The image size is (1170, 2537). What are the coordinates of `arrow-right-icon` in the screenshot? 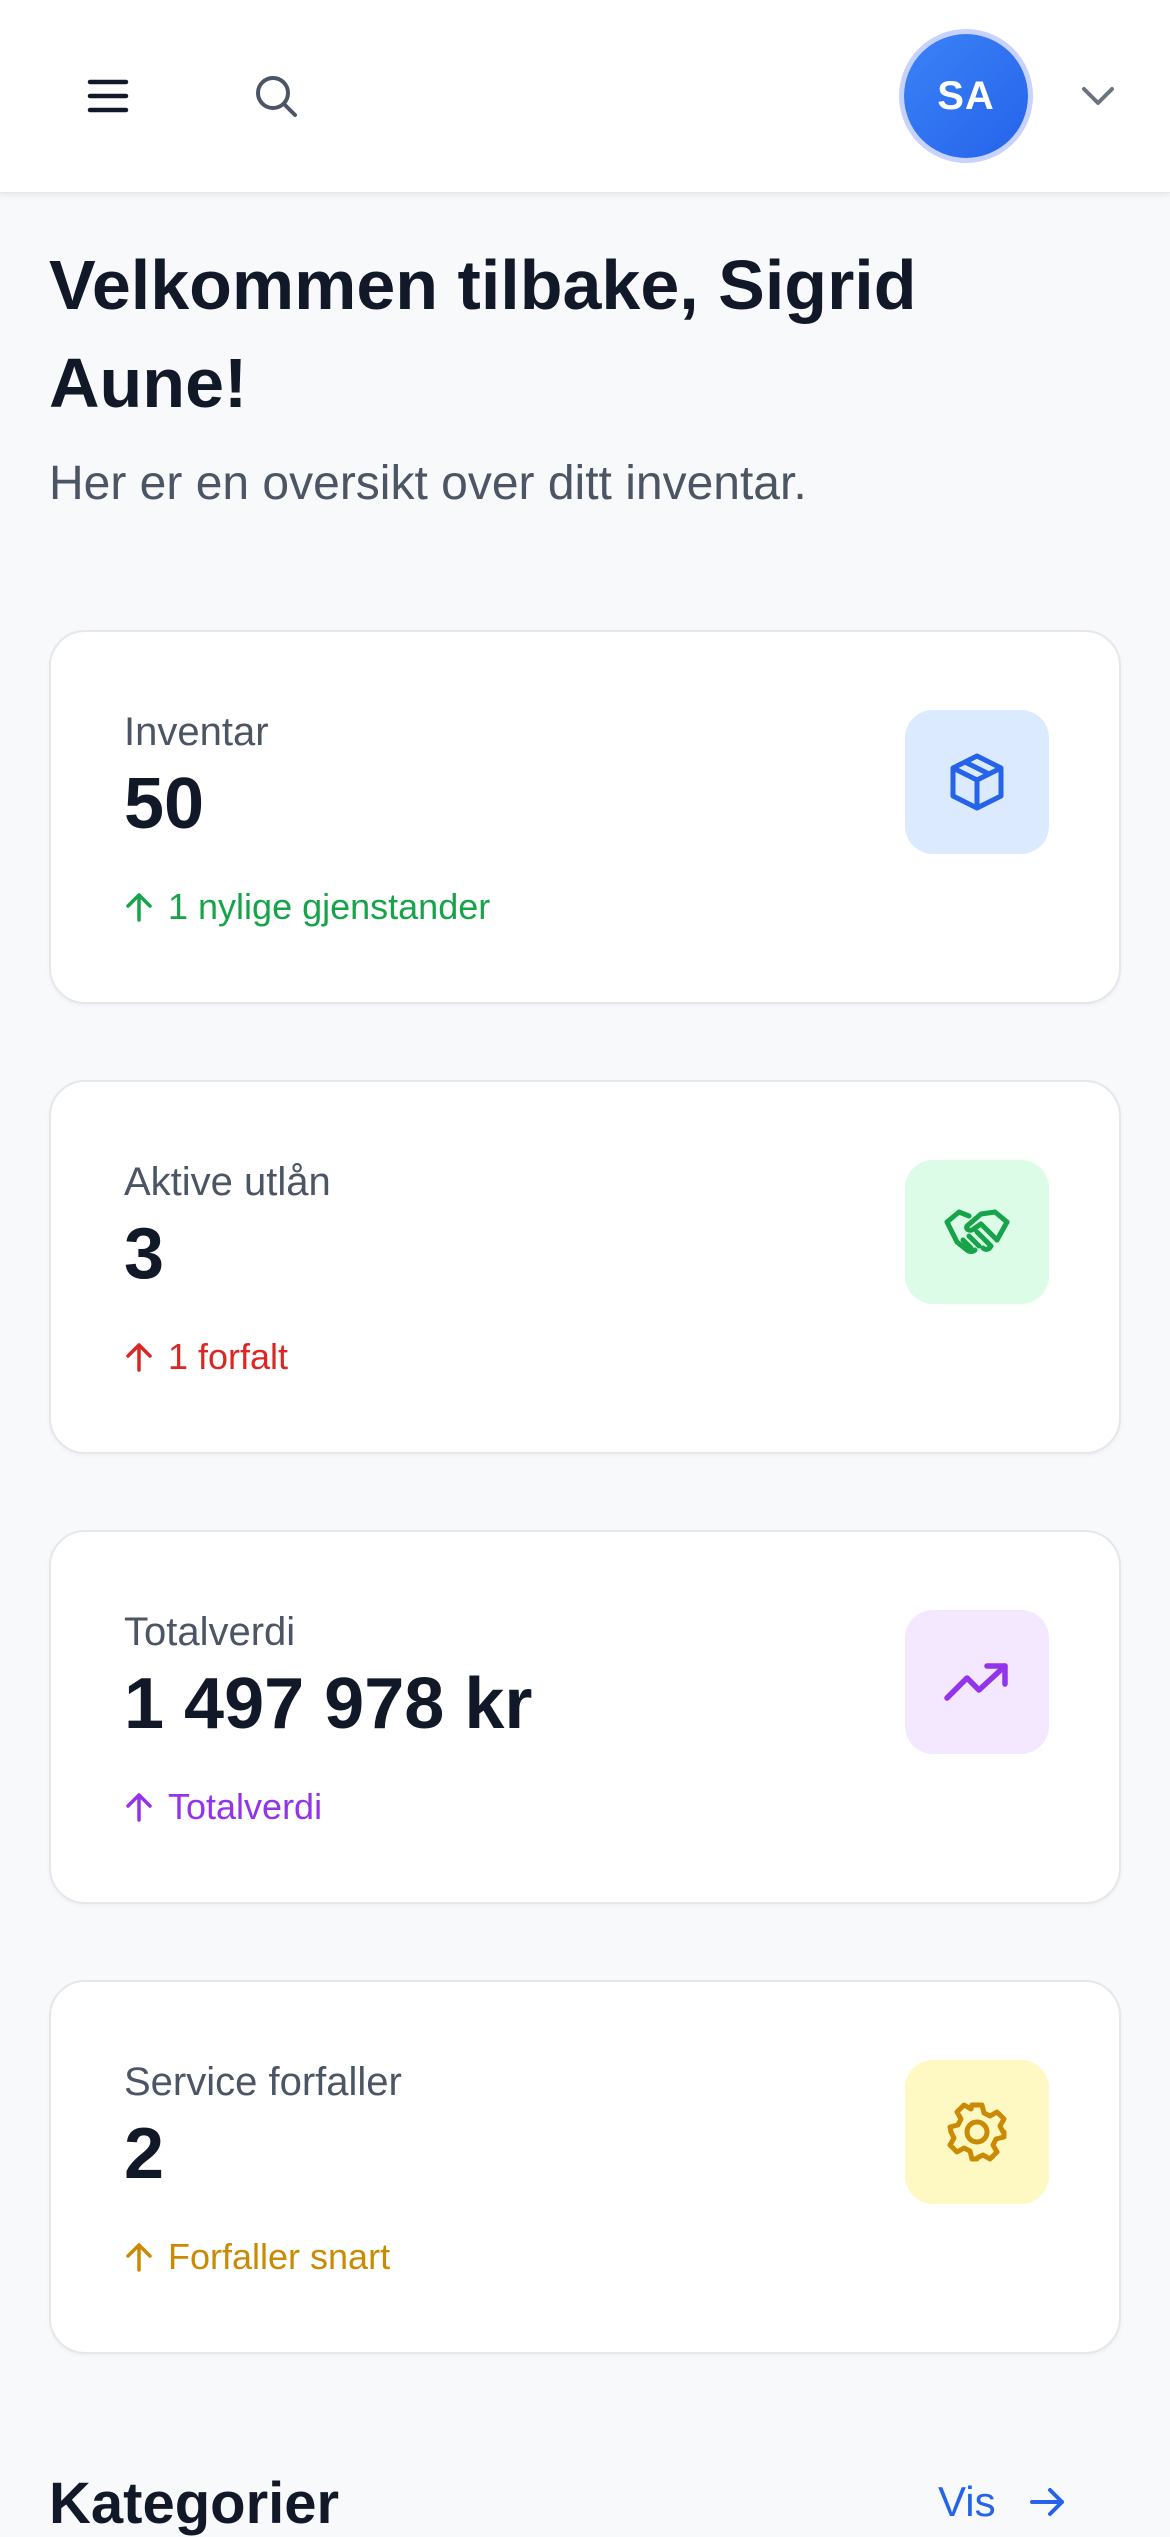 It's located at (1046, 2502).